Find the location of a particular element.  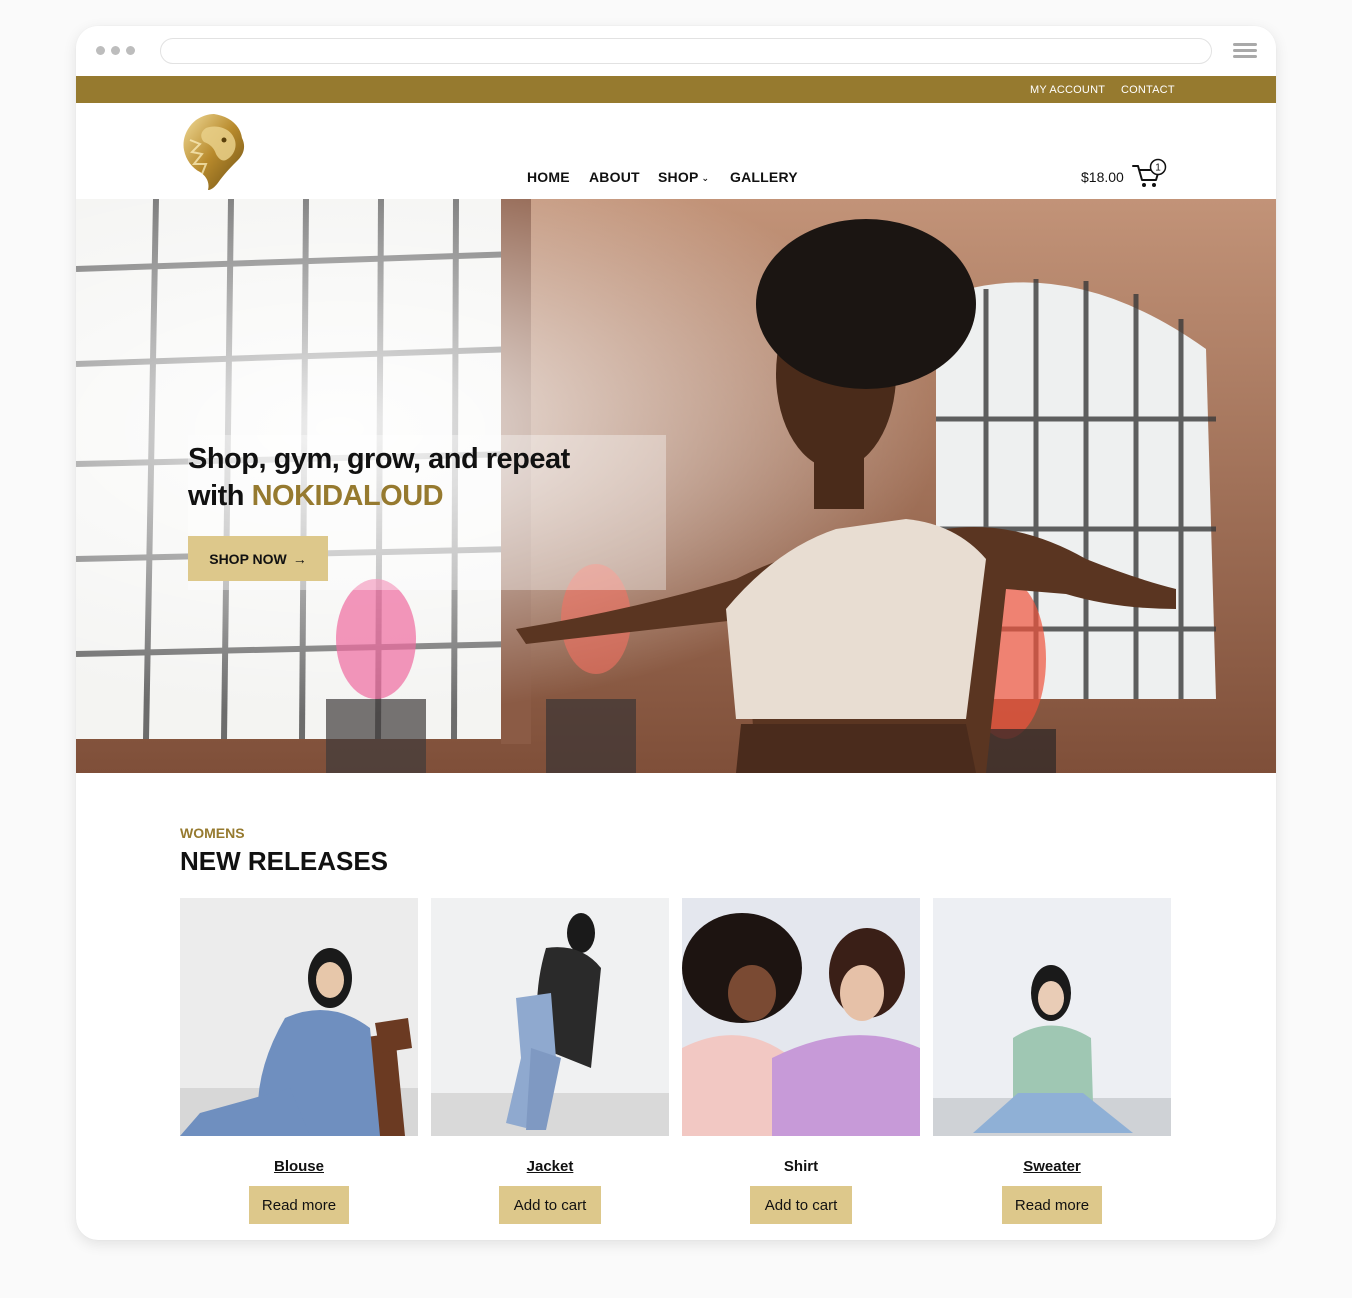

product-card: Blouse Read more is located at coordinates (299, 1061).